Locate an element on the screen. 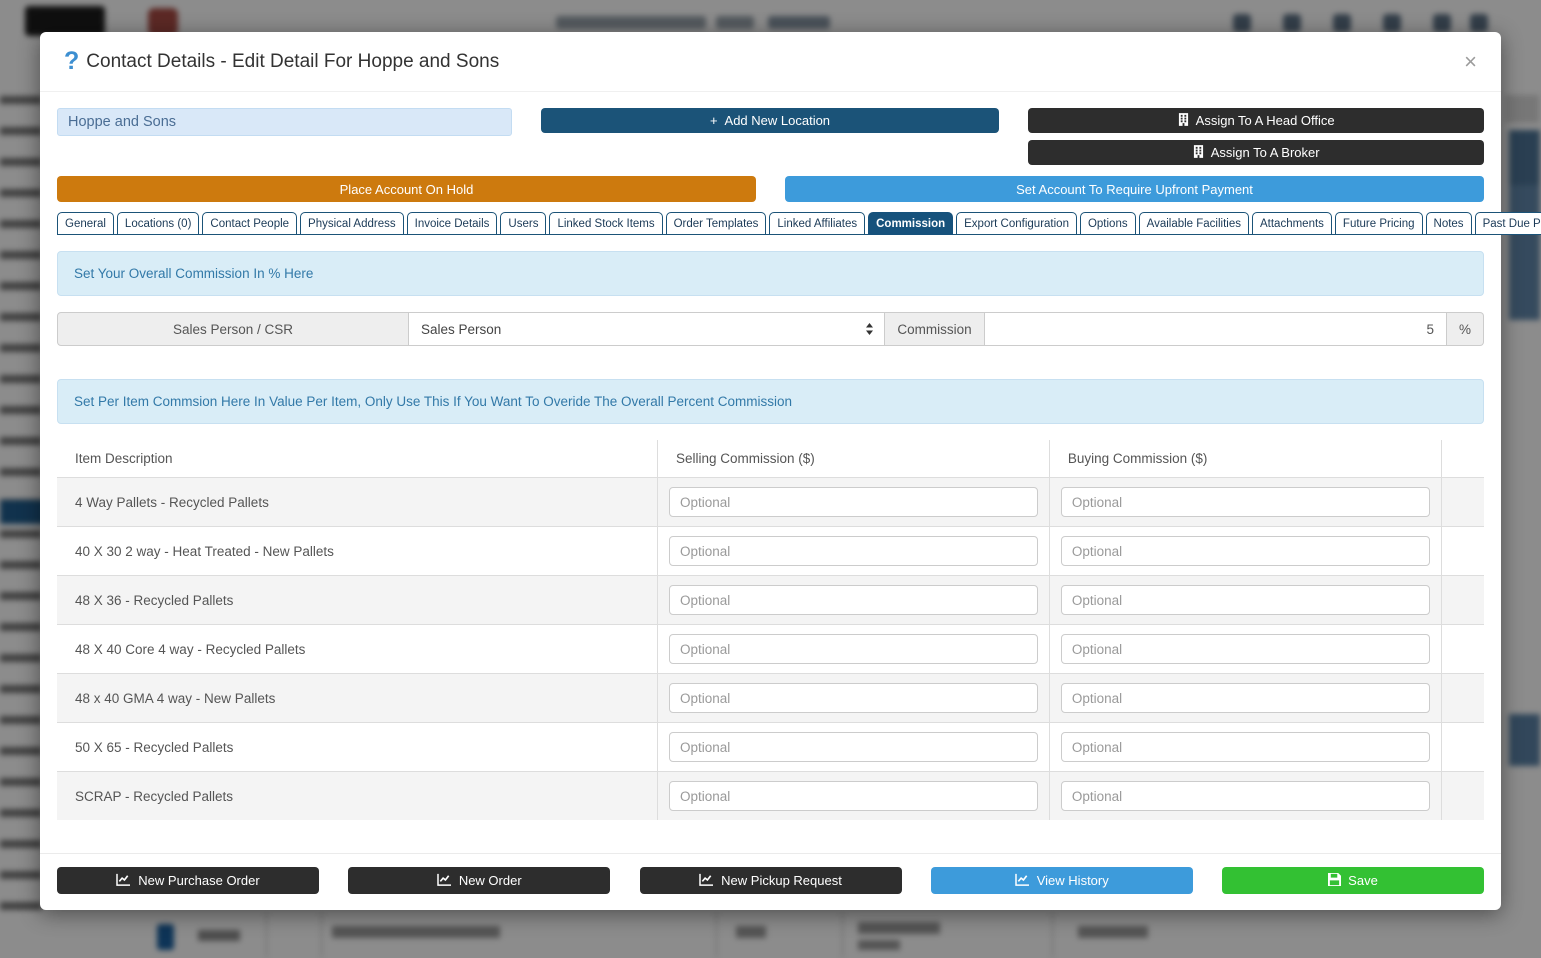 This screenshot has height=958, width=1541. save-button: Save is located at coordinates (1353, 880).